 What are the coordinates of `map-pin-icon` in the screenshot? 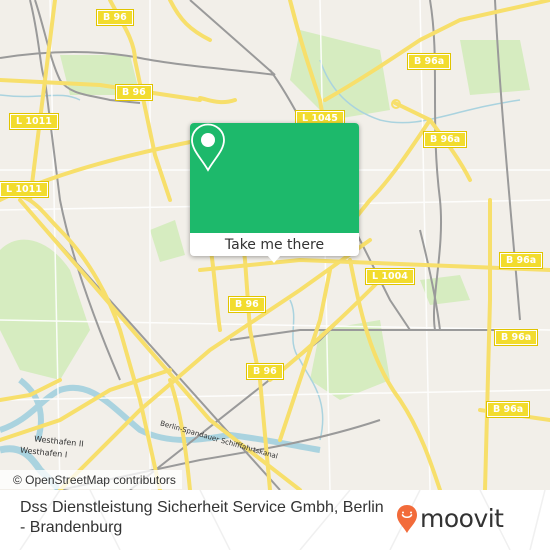 It's located at (208, 147).